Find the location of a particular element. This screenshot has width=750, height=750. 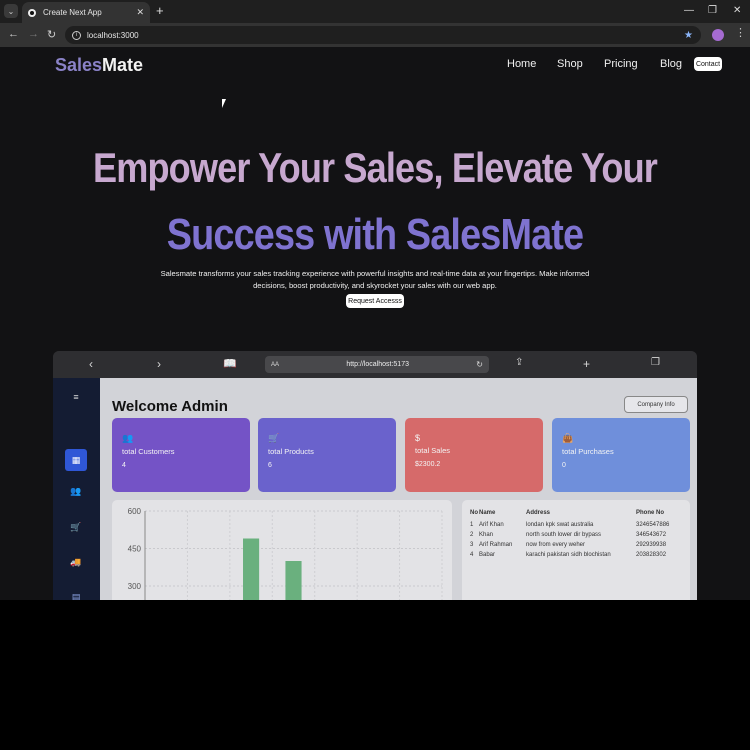

cell-phone: 203828302 is located at coordinates (651, 555).